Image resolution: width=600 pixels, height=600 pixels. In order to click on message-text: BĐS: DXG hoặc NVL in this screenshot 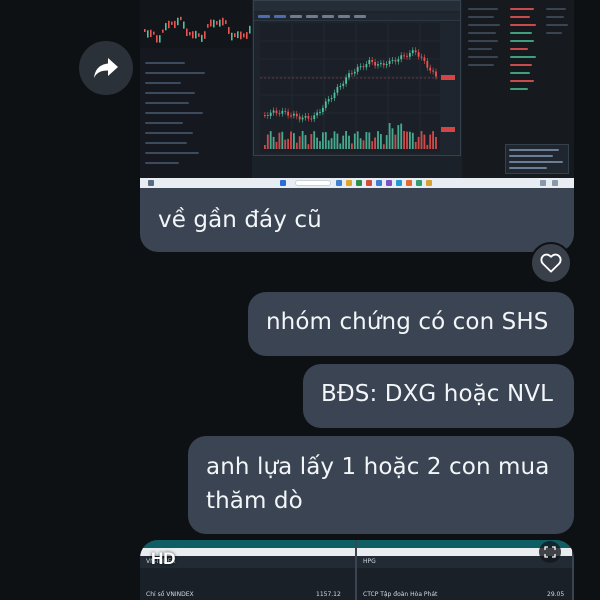, I will do `click(437, 394)`.